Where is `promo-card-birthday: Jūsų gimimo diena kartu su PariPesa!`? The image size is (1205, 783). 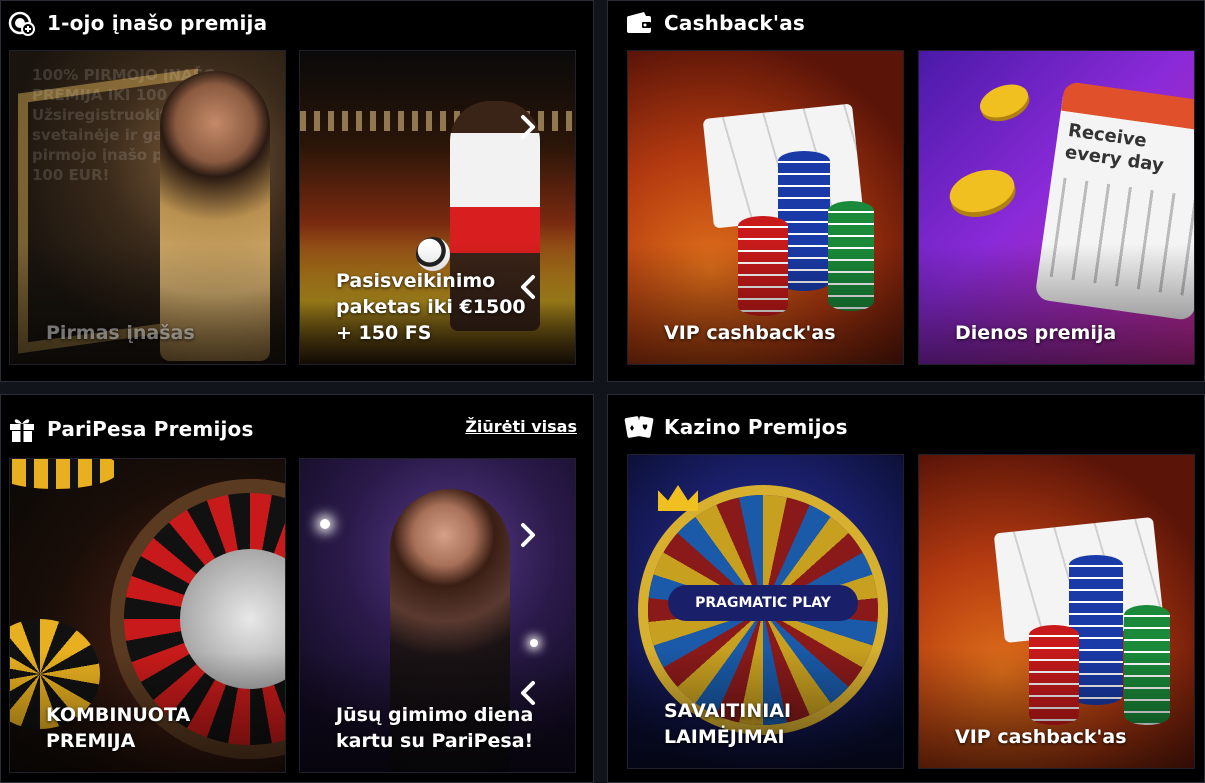 promo-card-birthday: Jūsų gimimo diena kartu su PariPesa! is located at coordinates (437, 615).